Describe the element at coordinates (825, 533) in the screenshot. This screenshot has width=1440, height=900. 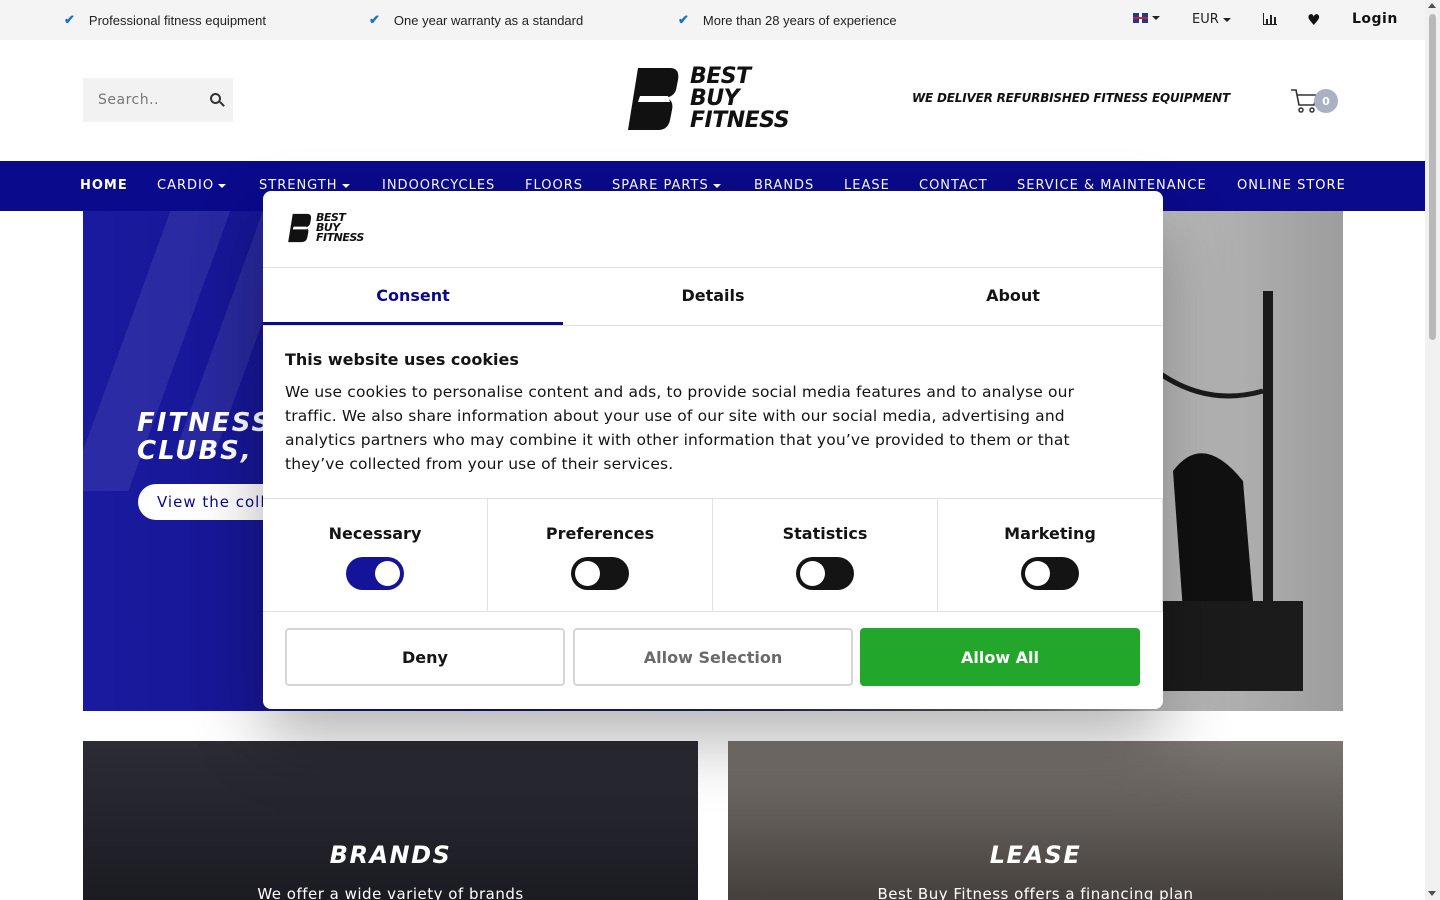
I see `toggle-label: Statistics` at that location.